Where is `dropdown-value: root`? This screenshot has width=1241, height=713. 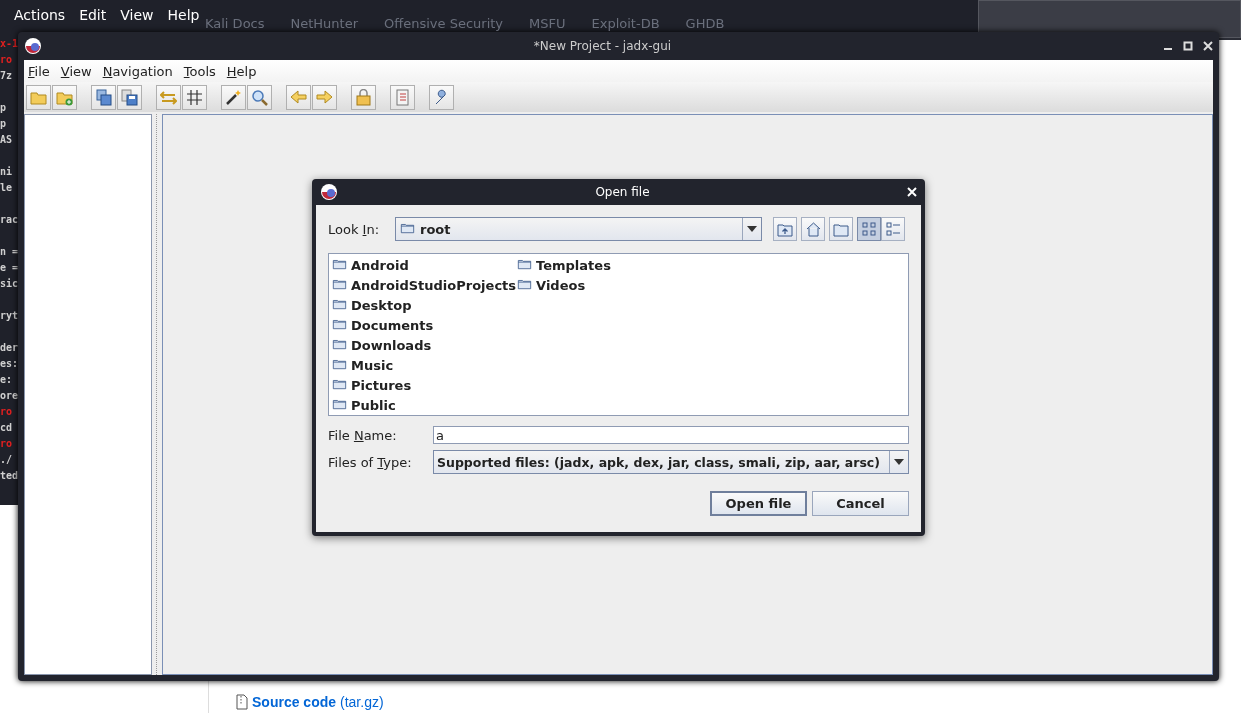 dropdown-value: root is located at coordinates (435, 229).